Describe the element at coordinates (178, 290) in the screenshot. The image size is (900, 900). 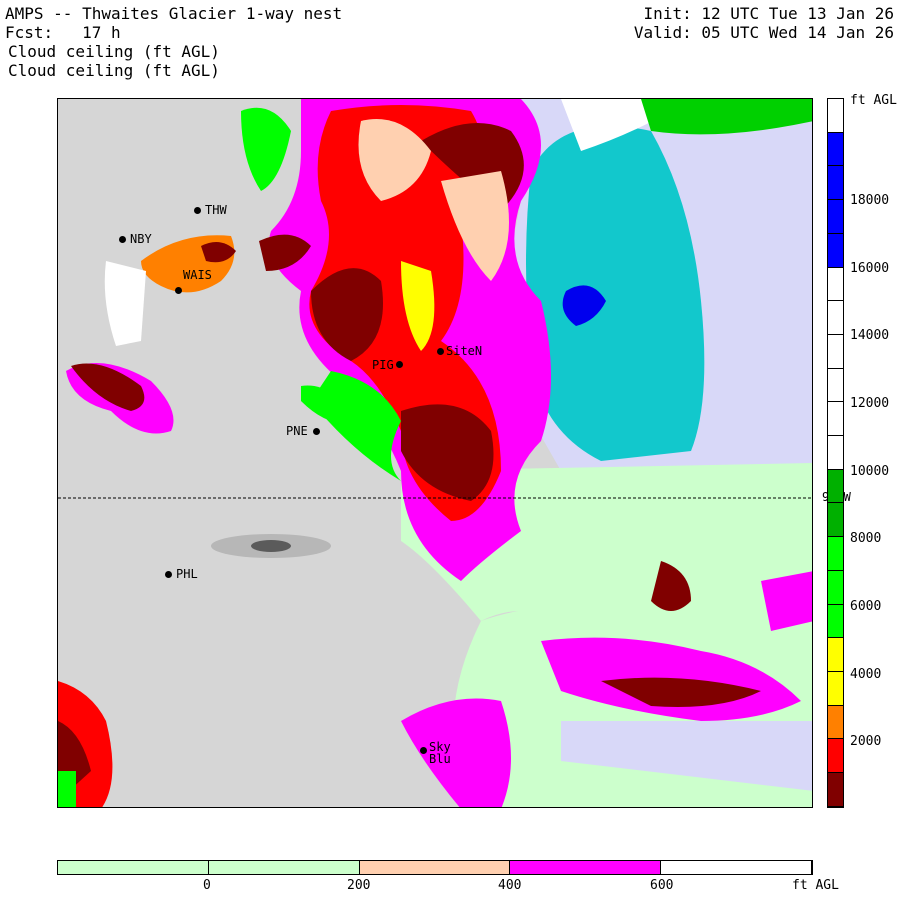
I see `station-marker-wais` at that location.